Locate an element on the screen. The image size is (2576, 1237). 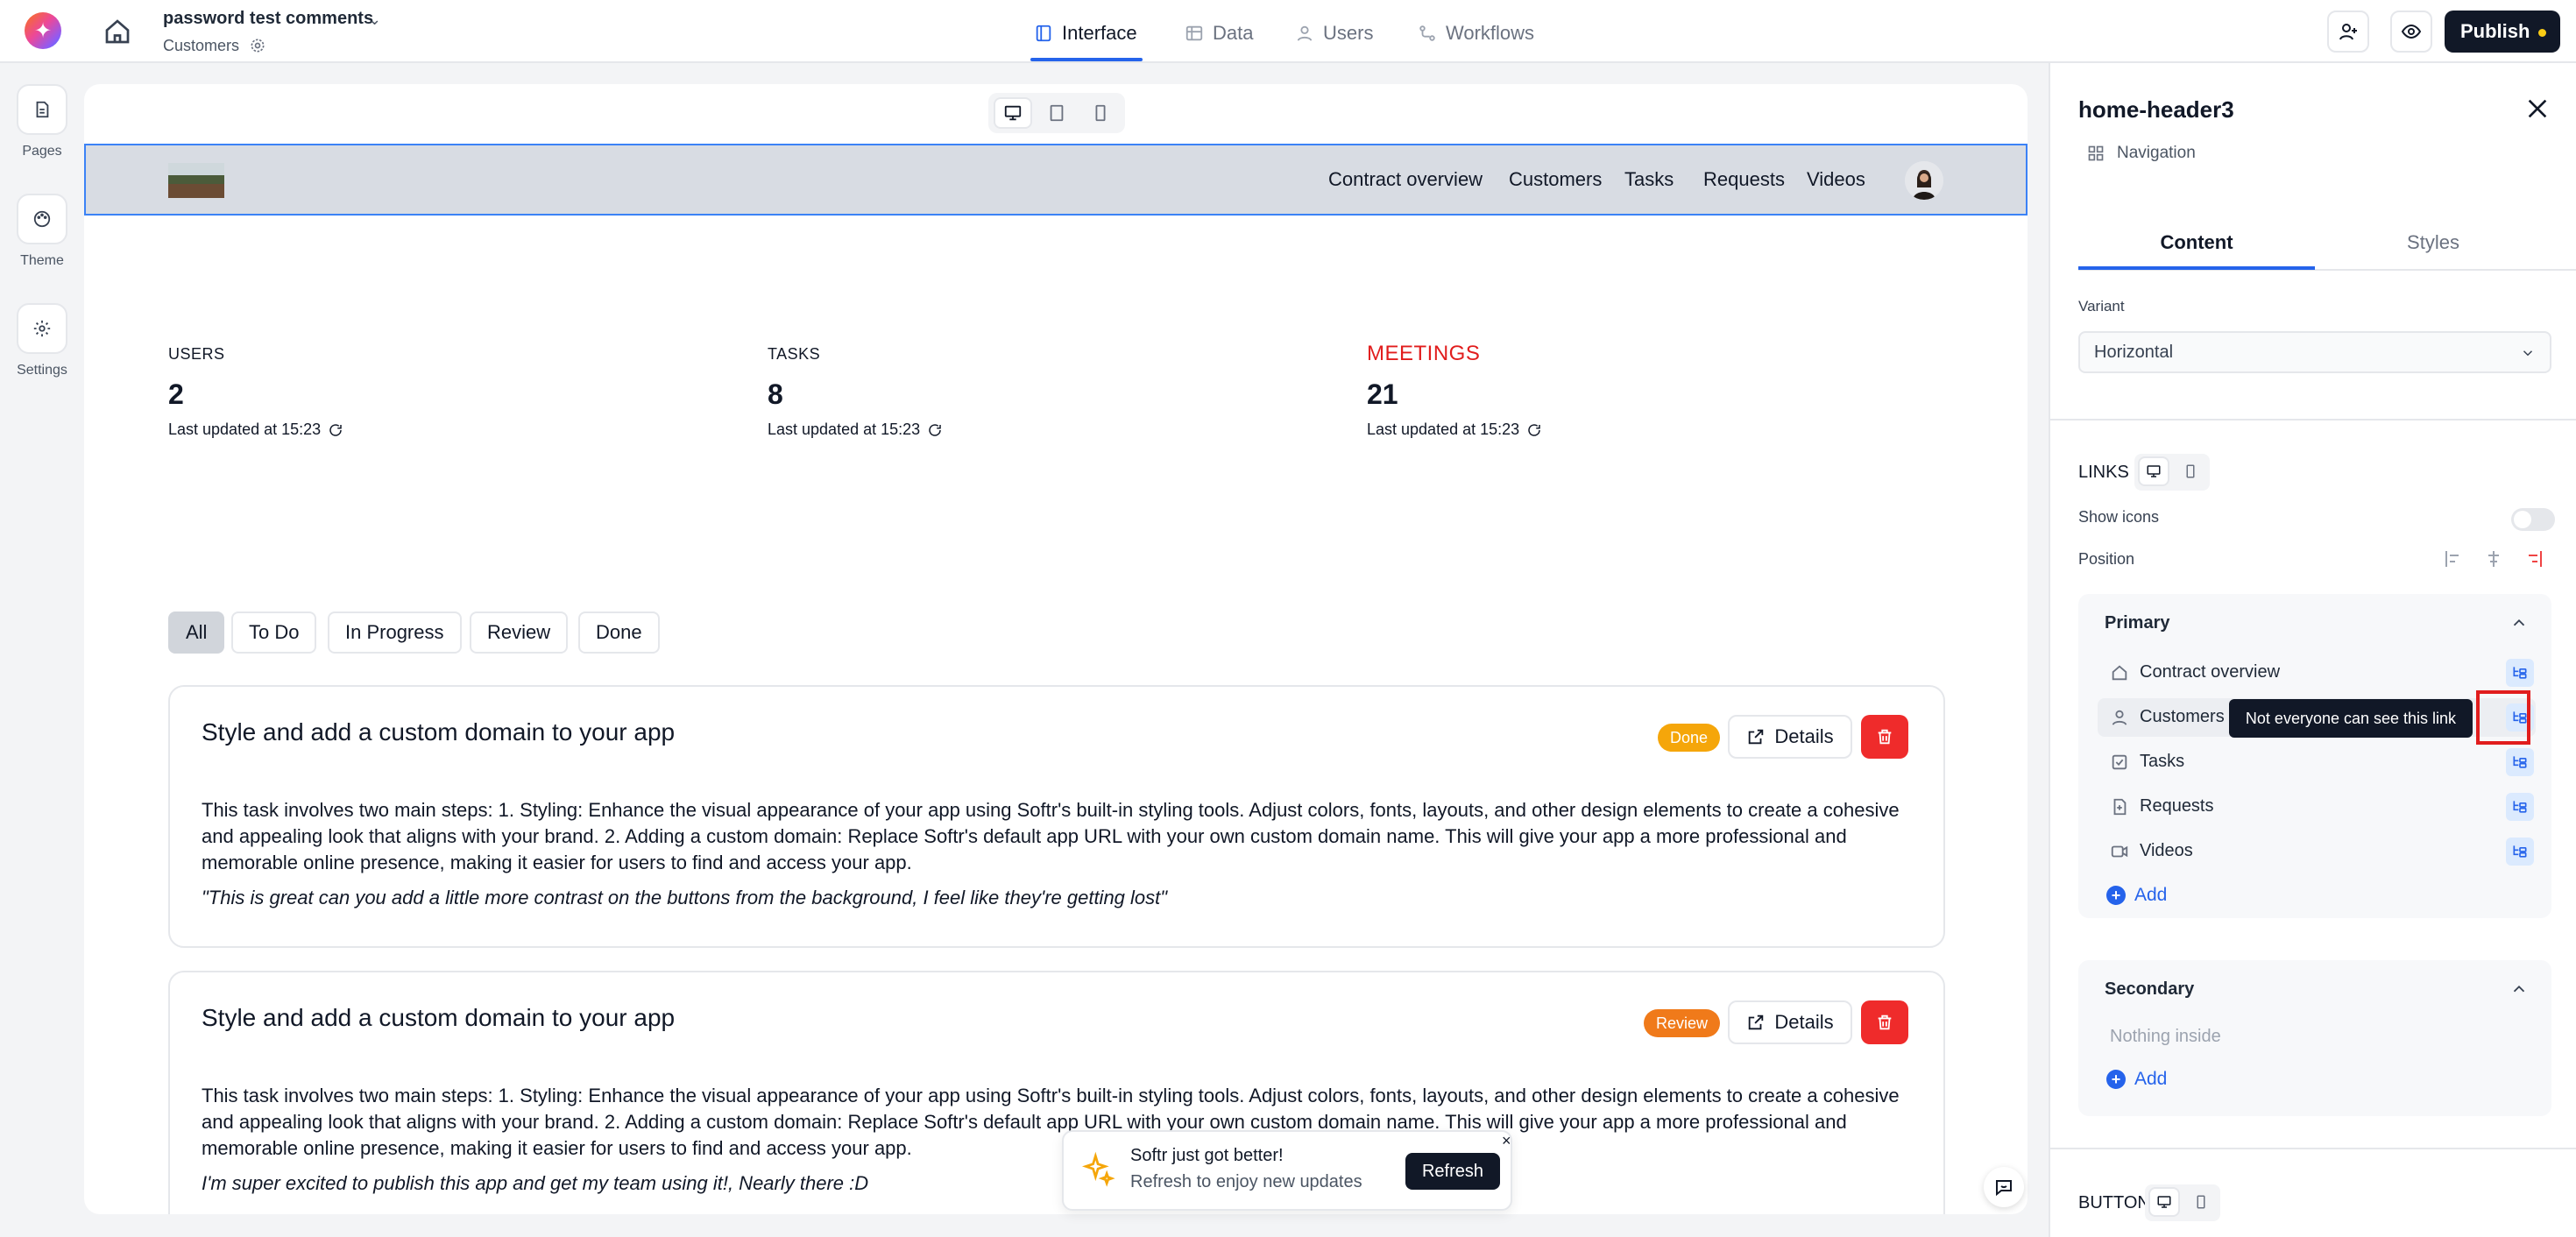
rail-theme: Theme is located at coordinates (42, 231).